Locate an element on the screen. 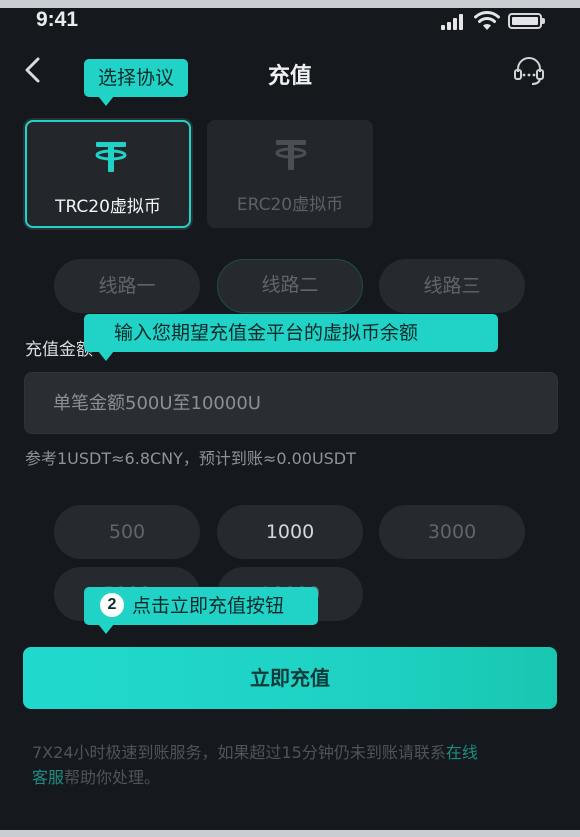  quick-amount-500: 500 is located at coordinates (127, 532).